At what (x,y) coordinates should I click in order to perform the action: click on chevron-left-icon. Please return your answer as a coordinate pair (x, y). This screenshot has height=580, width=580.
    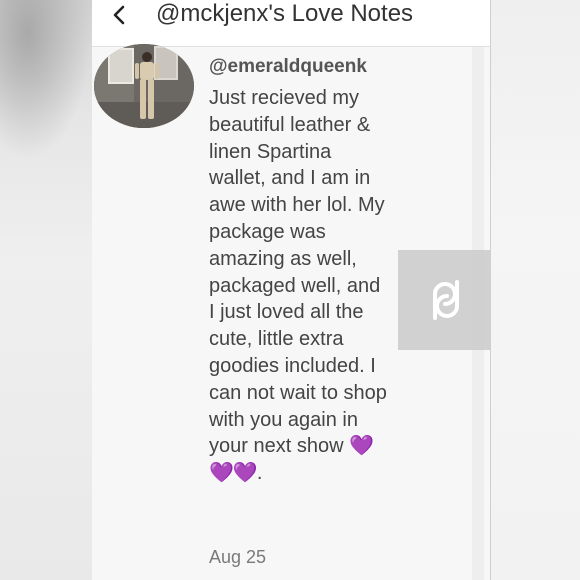
    Looking at the image, I should click on (119, 15).